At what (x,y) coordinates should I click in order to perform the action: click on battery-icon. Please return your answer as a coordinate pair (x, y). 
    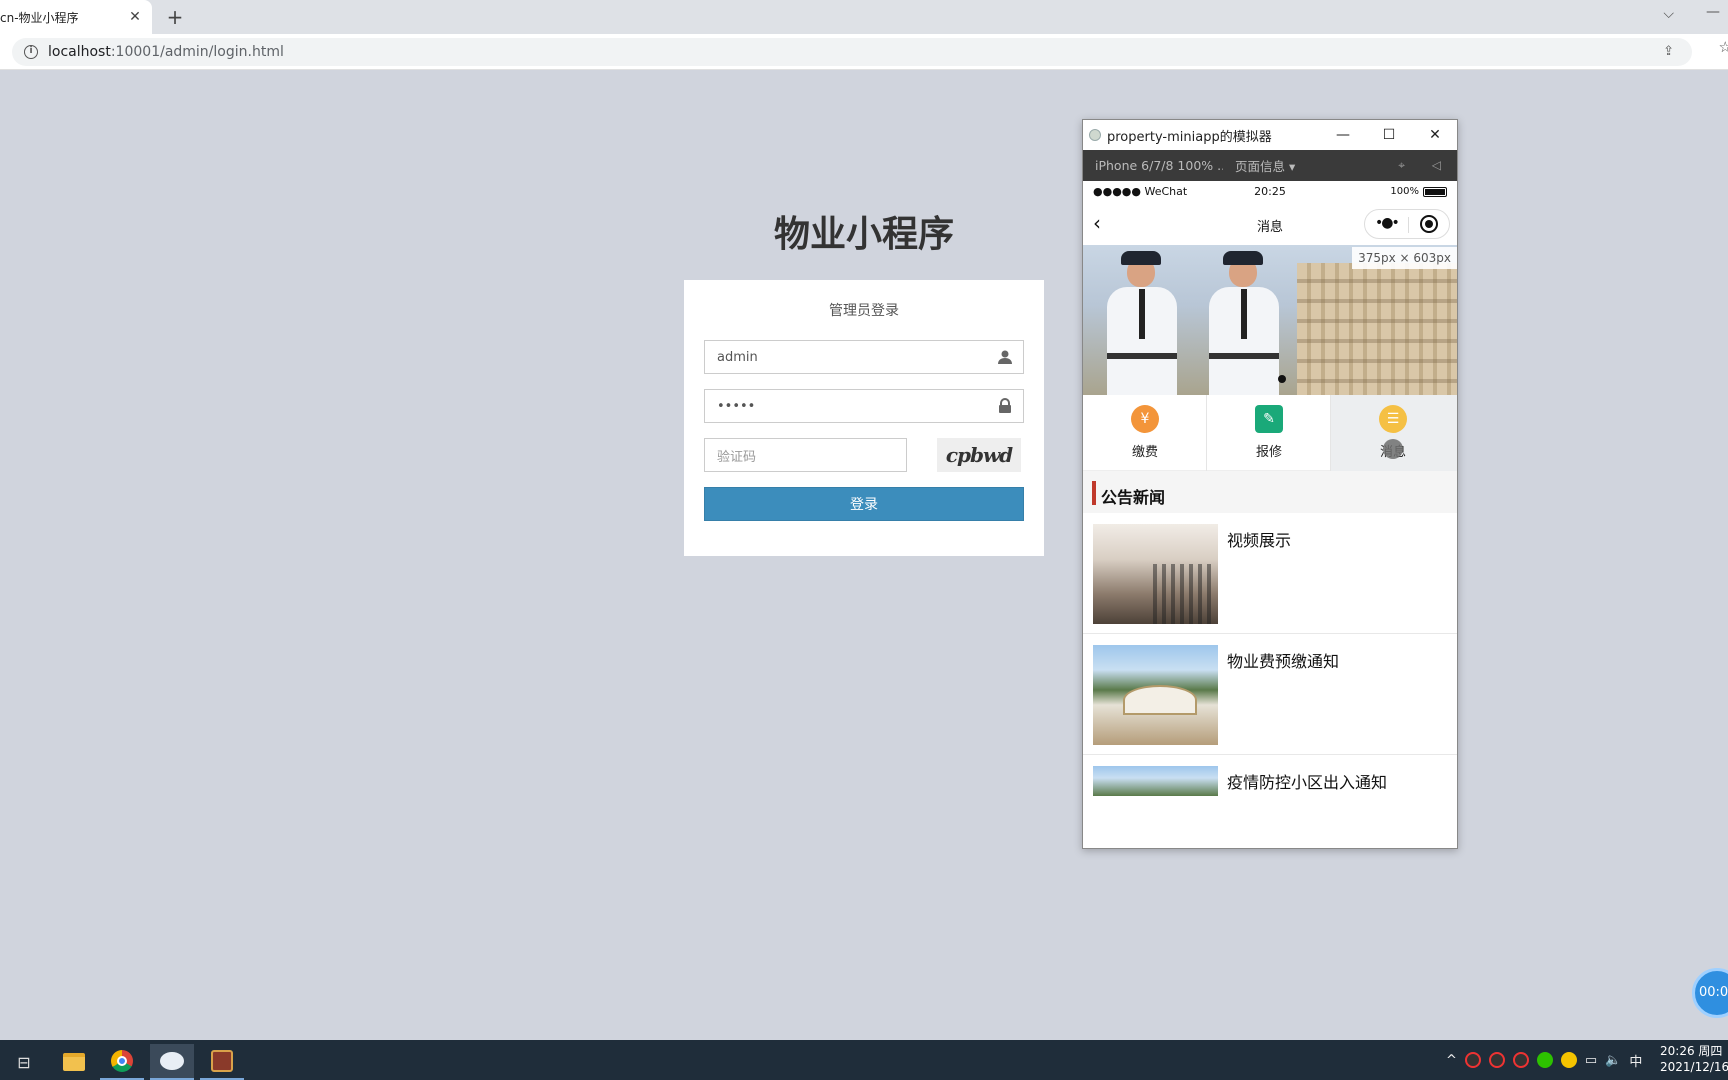
    Looking at the image, I should click on (1435, 192).